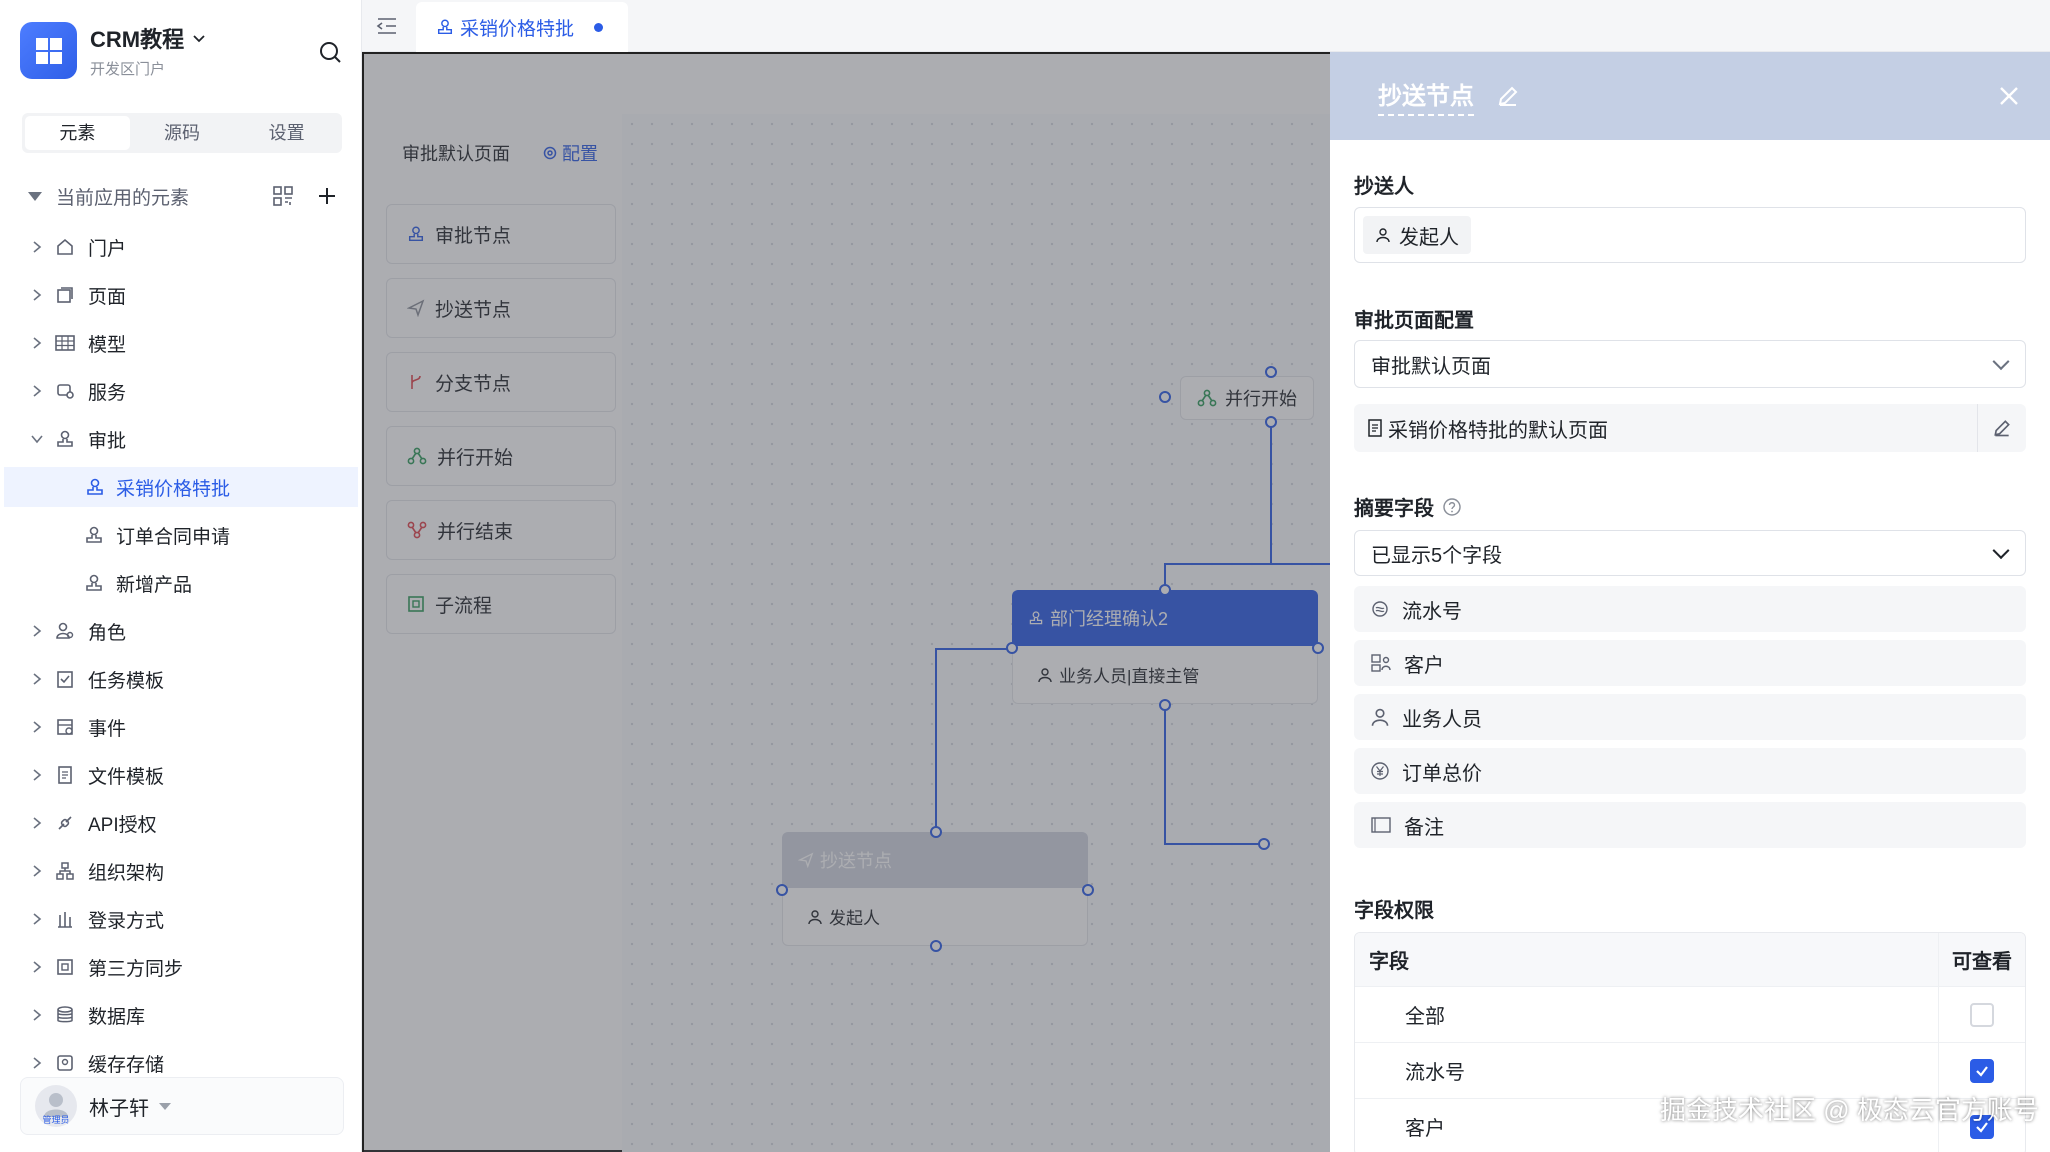 Image resolution: width=2050 pixels, height=1152 pixels. What do you see at coordinates (126, 873) in the screenshot?
I see `sidebar-item-label: 组织架构` at bounding box center [126, 873].